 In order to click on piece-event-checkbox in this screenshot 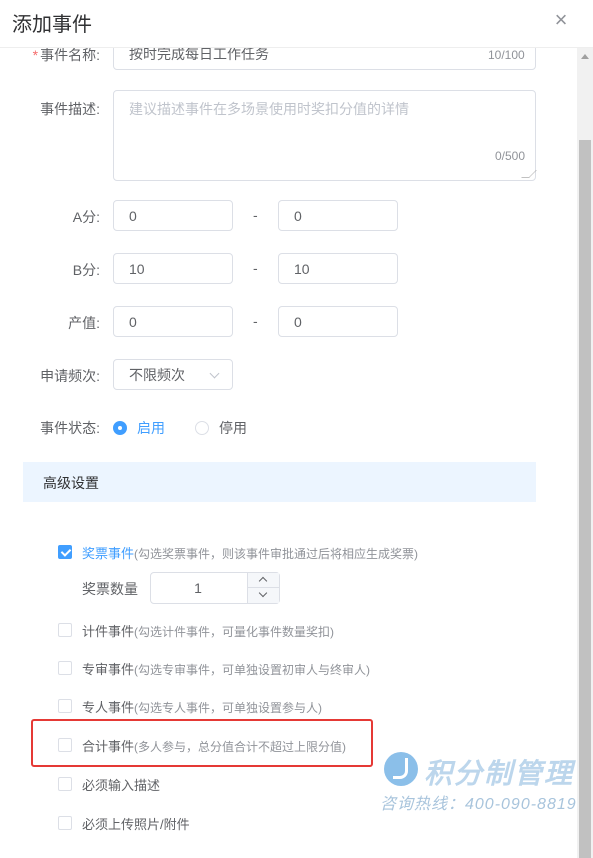, I will do `click(65, 630)`.